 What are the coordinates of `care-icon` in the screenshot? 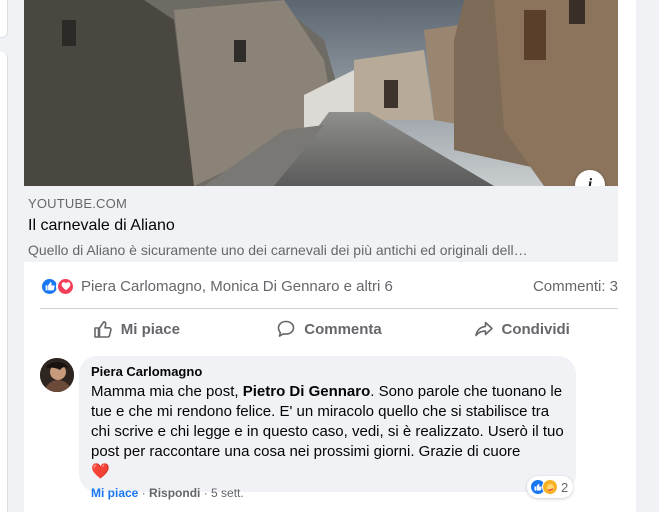 It's located at (550, 487).